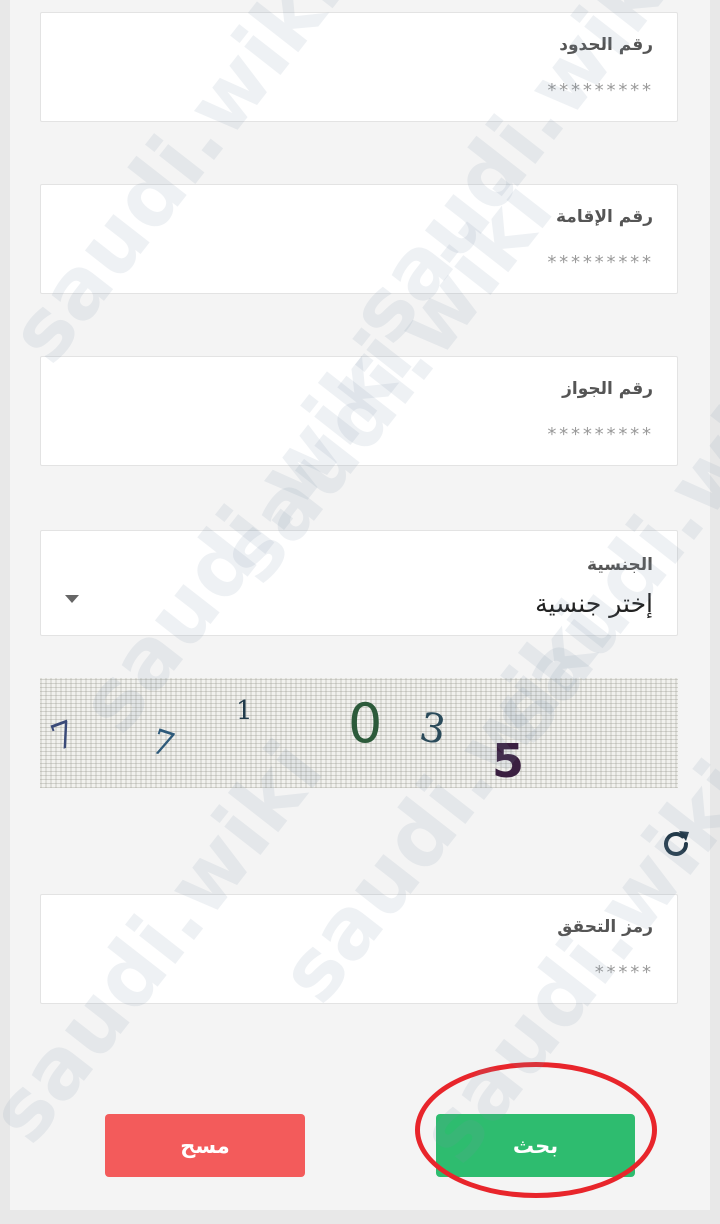 Image resolution: width=720 pixels, height=1224 pixels. I want to click on captcha-char: 0, so click(365, 723).